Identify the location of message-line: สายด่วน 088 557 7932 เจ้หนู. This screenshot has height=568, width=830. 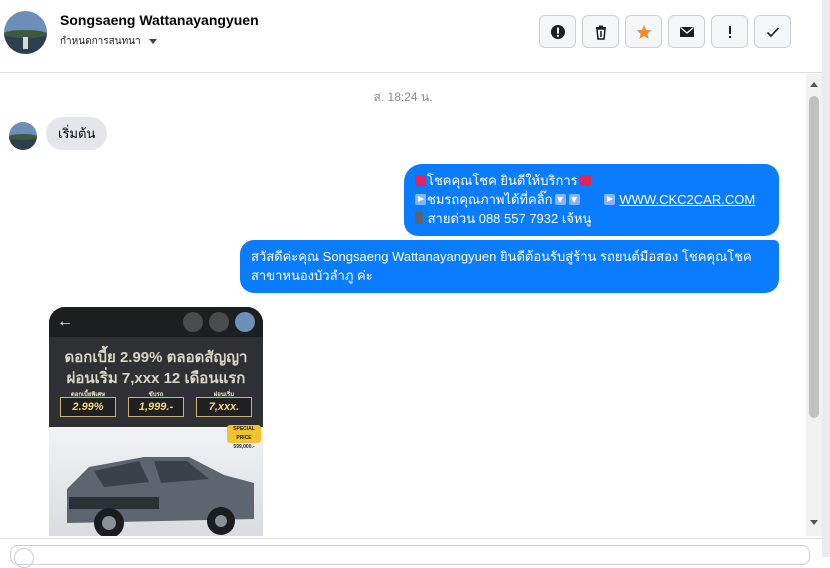
(591, 218).